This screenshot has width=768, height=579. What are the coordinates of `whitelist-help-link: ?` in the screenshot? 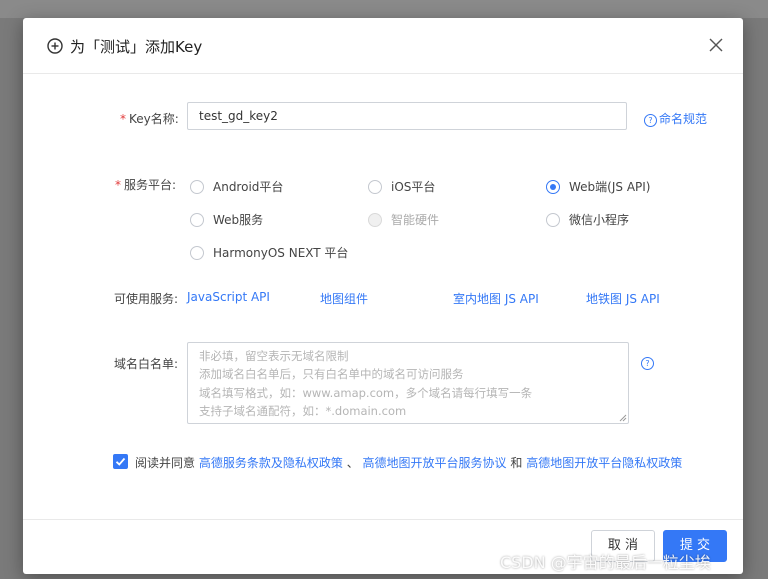 It's located at (648, 362).